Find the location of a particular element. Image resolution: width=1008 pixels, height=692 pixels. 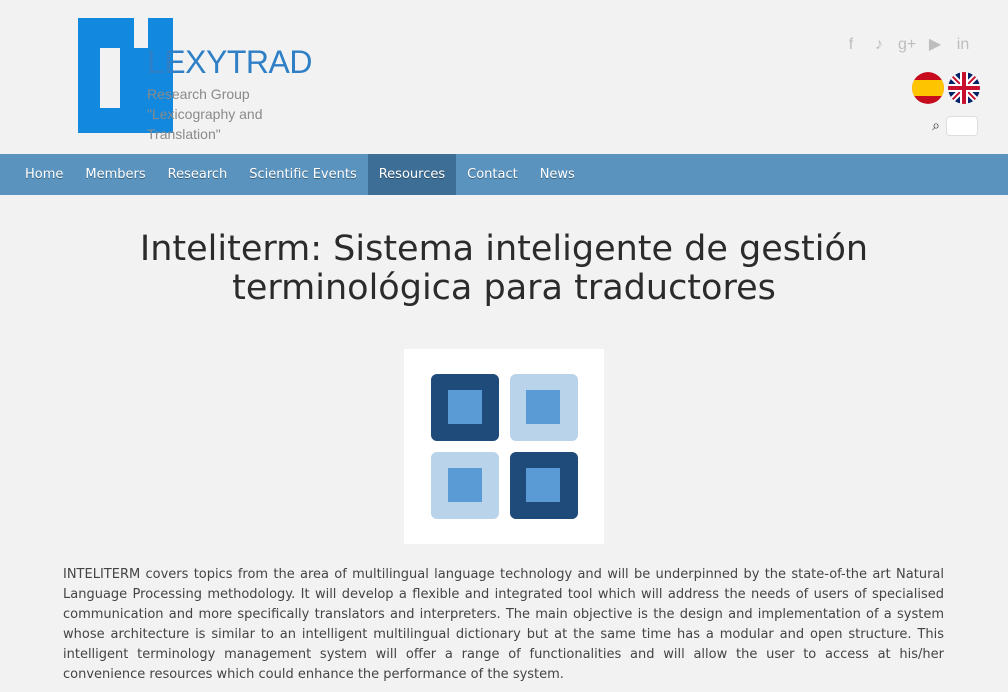

linkedin-icon: in is located at coordinates (963, 45).